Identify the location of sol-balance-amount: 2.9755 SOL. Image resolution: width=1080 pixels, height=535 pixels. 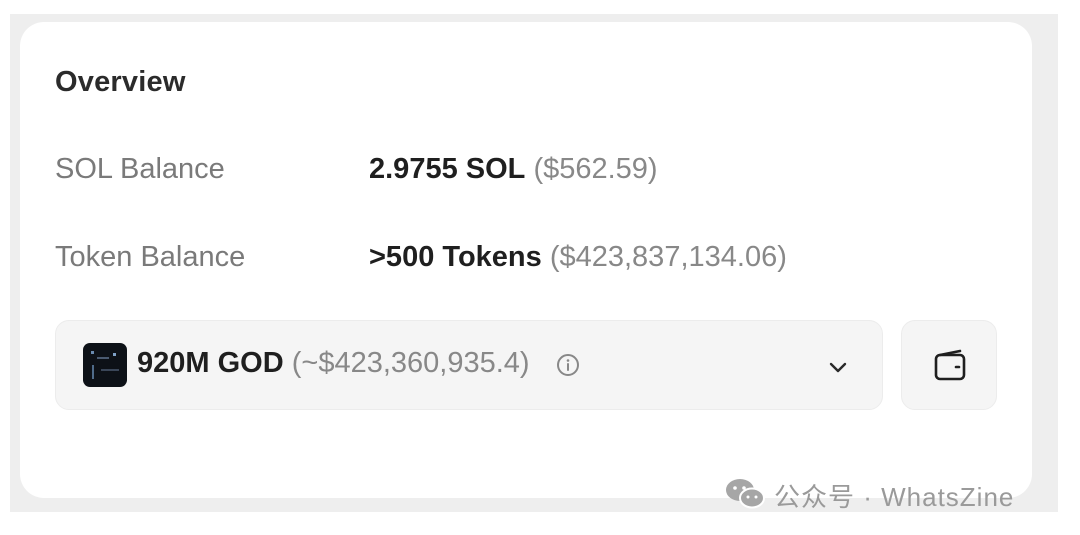
(447, 169).